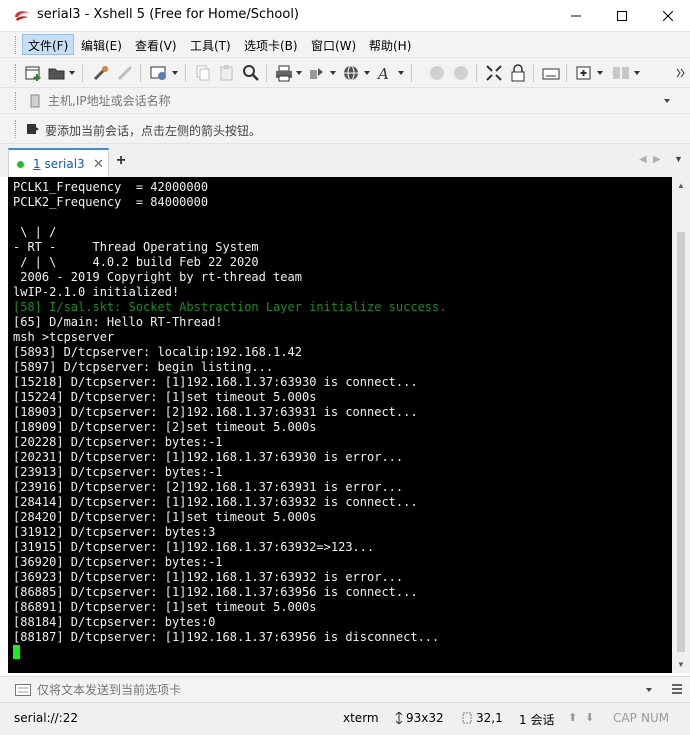 This screenshot has height=735, width=690. Describe the element at coordinates (35, 232) in the screenshot. I see `terminal-line: \ | /` at that location.